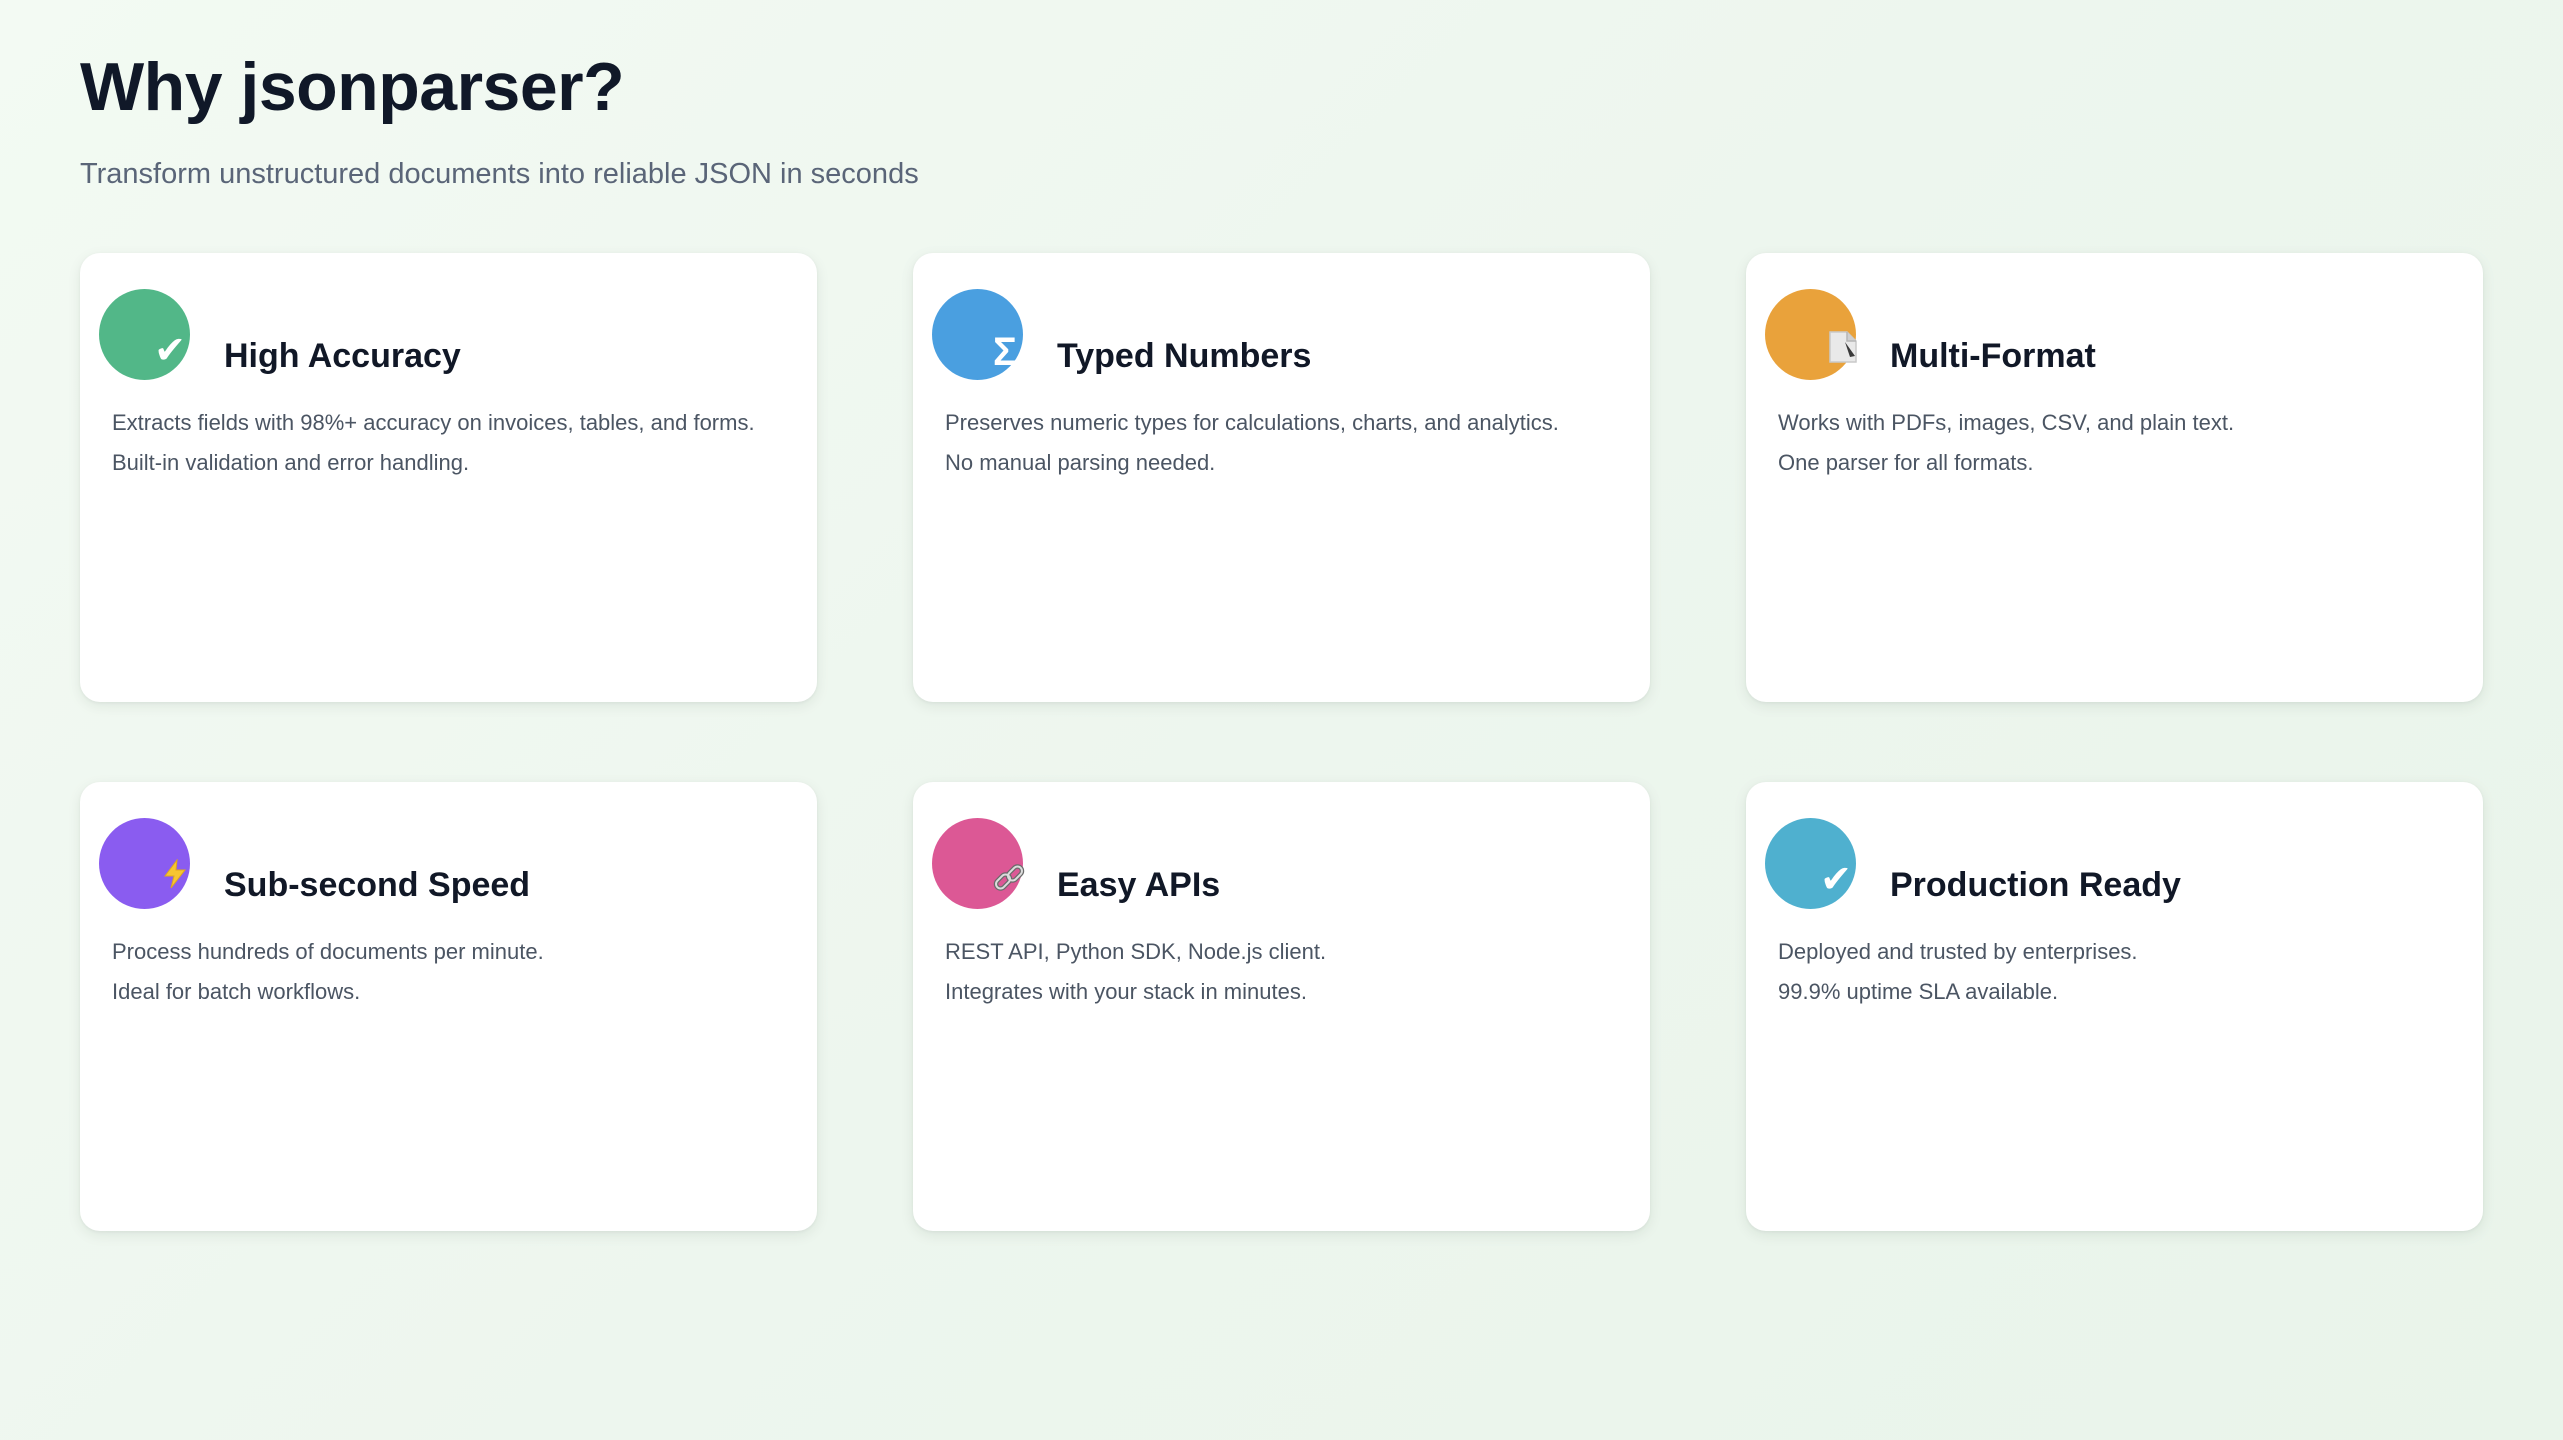  Describe the element at coordinates (377, 885) in the screenshot. I see `feature-card-title: Sub-second Speed` at that location.